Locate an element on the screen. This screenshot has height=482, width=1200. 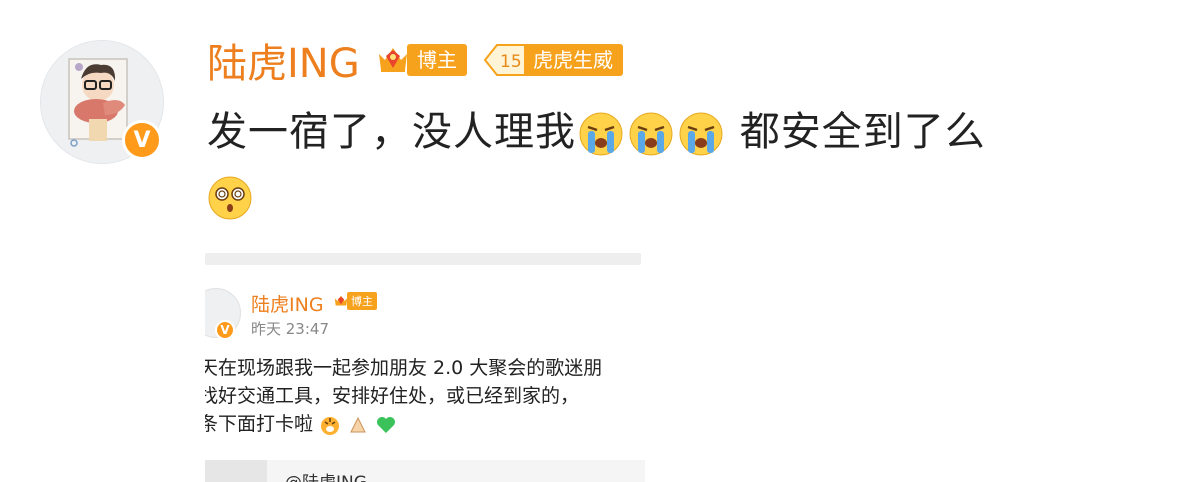
hands-pressed-icon is located at coordinates (358, 424).